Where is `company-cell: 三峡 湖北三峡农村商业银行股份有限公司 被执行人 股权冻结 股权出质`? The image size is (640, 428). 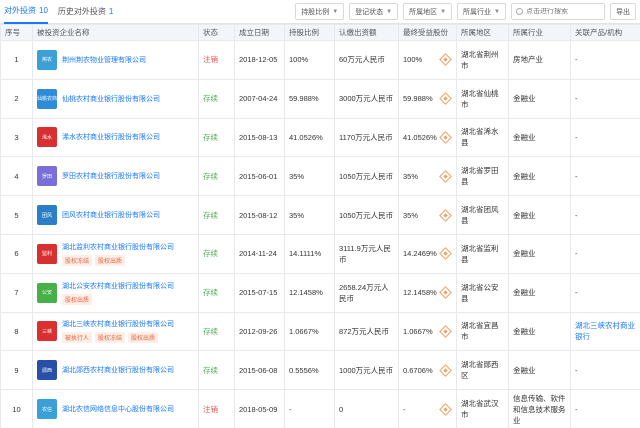 company-cell: 三峡 湖北三峡农村商业银行股份有限公司 被执行人 股权冻结 股权出质 is located at coordinates (115, 331).